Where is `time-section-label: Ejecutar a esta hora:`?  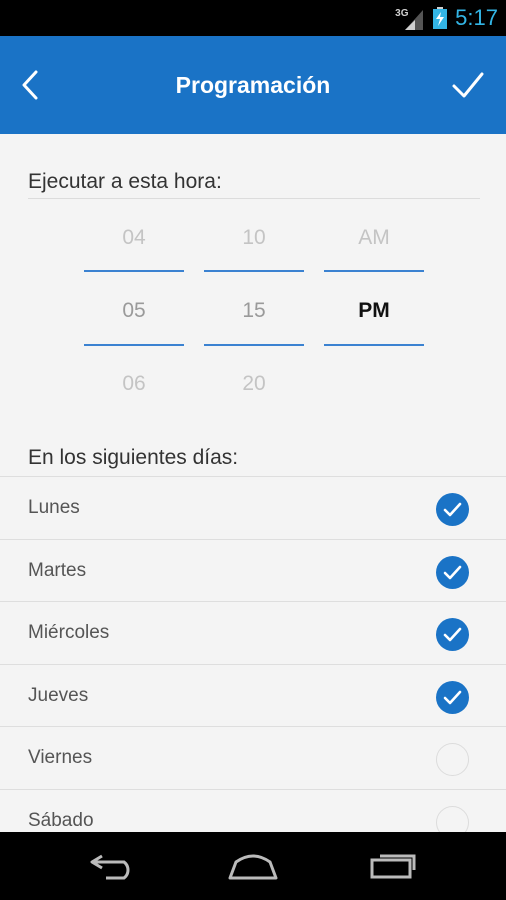
time-section-label: Ejecutar a esta hora: is located at coordinates (125, 181).